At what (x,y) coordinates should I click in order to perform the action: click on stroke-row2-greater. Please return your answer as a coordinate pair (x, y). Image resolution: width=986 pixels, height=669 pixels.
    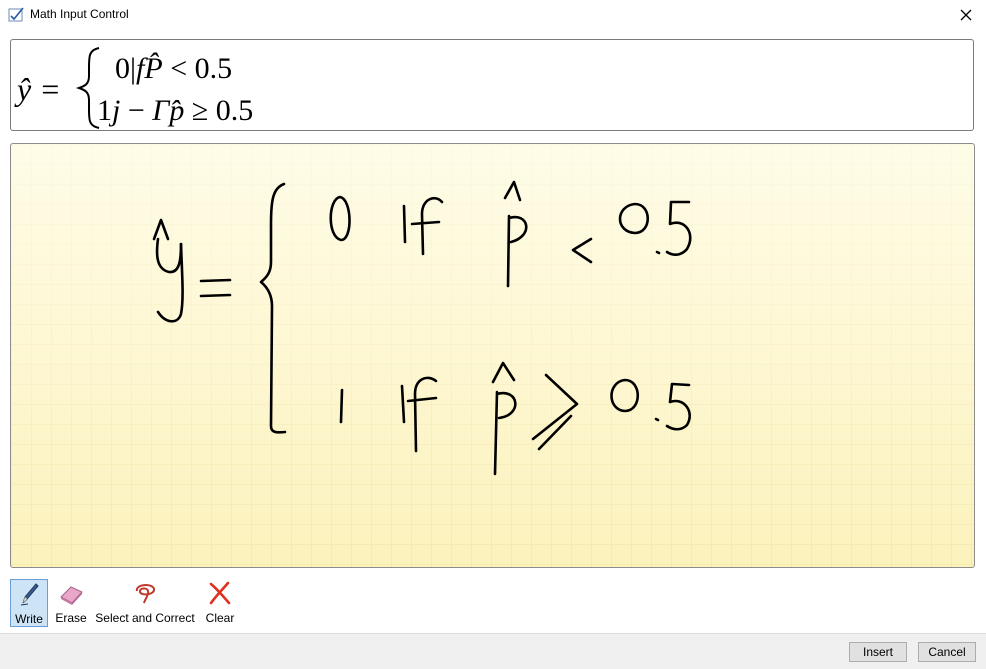
    Looking at the image, I should click on (555, 412).